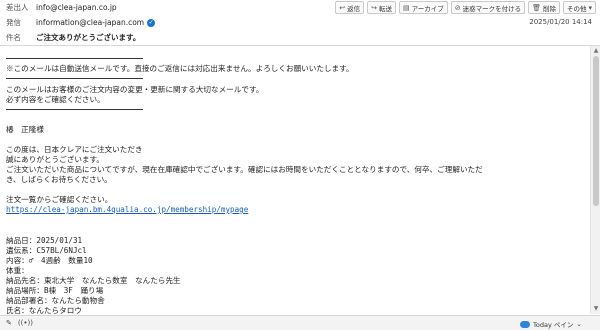  Describe the element at coordinates (90, 22) in the screenshot. I see `sender-address: information@clea-japan.com` at that location.